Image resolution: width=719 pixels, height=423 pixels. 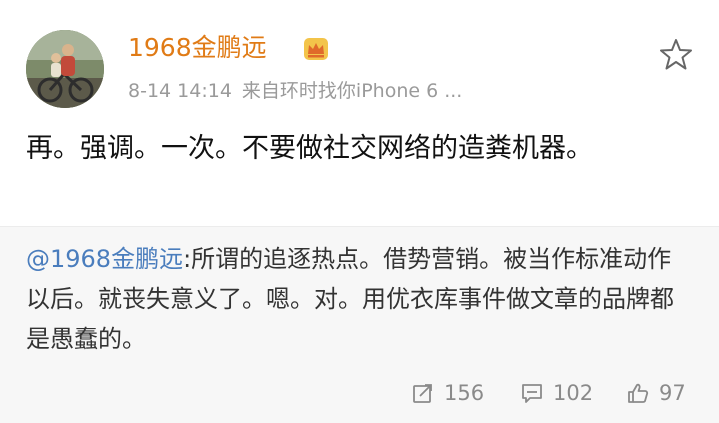 What do you see at coordinates (676, 54) in the screenshot?
I see `star-outline-icon` at bounding box center [676, 54].